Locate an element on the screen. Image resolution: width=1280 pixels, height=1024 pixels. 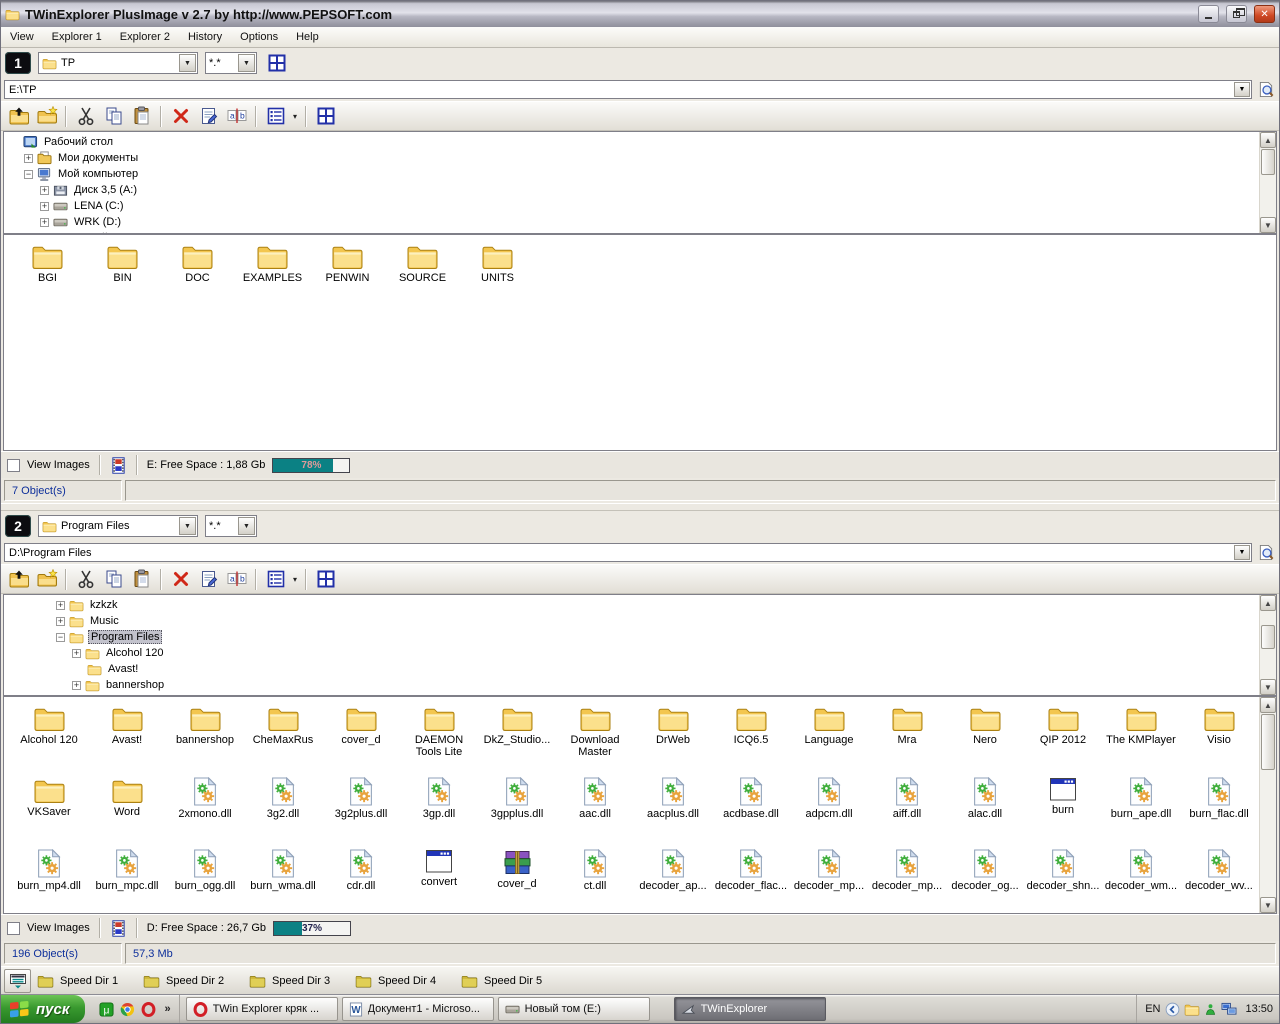
file-item: burn_mpc.dll is located at coordinates (127, 879).